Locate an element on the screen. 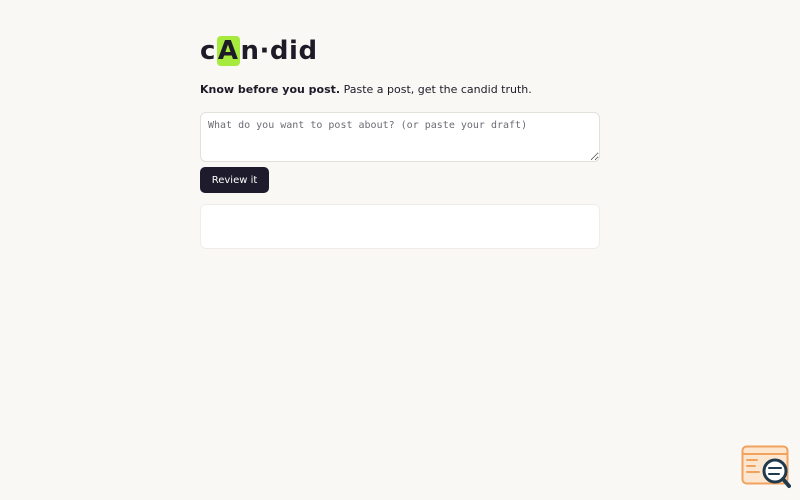 The width and height of the screenshot is (800, 500). logo-suffix: n·did is located at coordinates (279, 51).